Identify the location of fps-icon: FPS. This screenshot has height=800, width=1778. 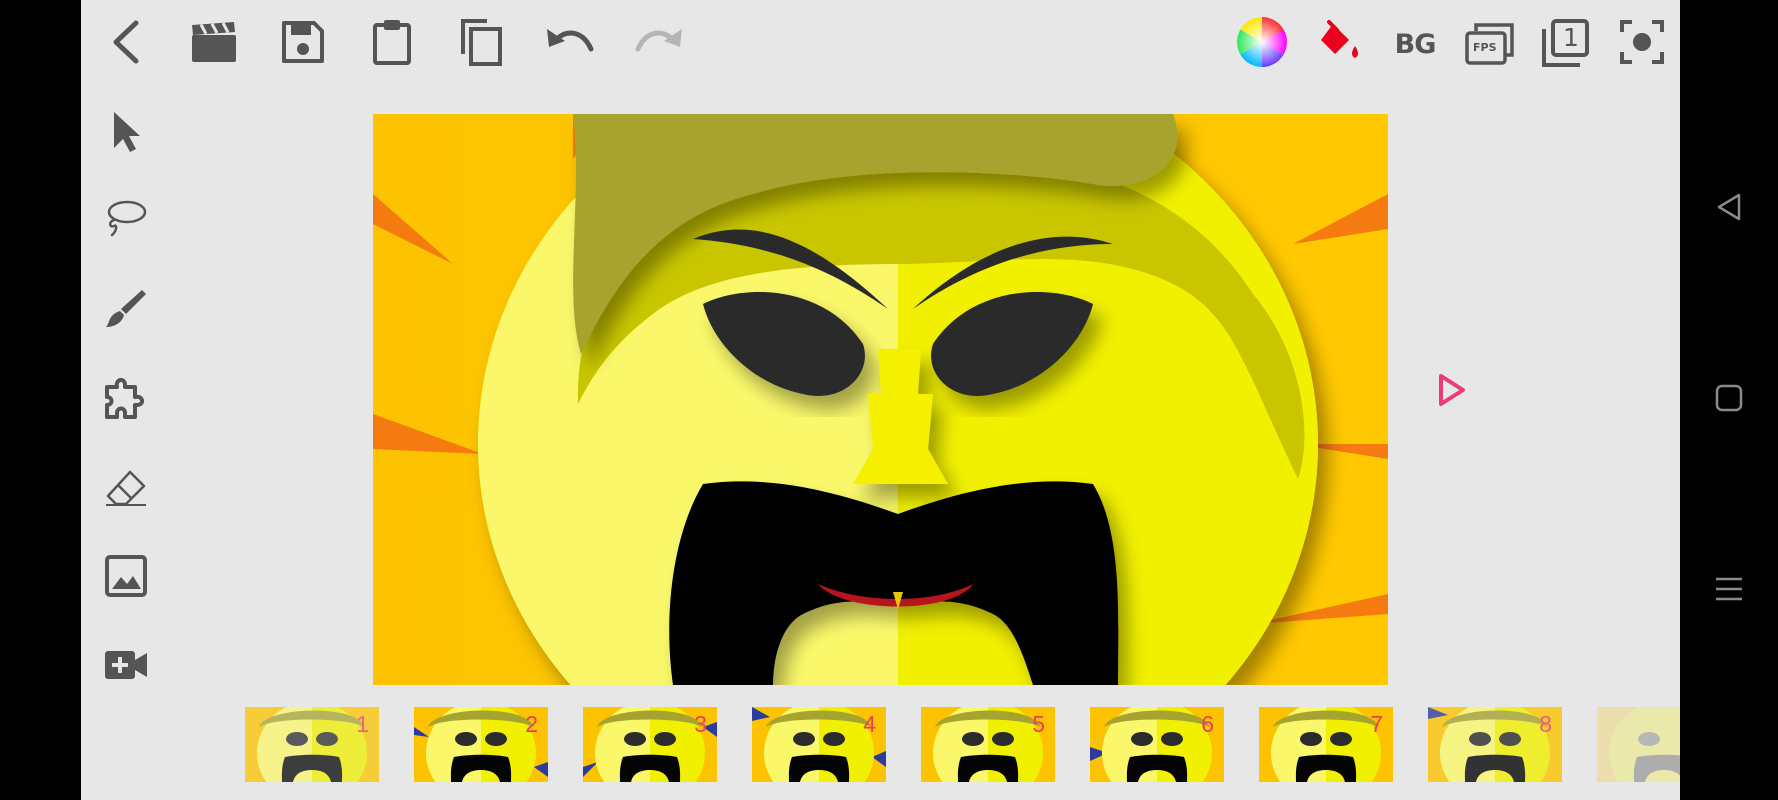
(1490, 44).